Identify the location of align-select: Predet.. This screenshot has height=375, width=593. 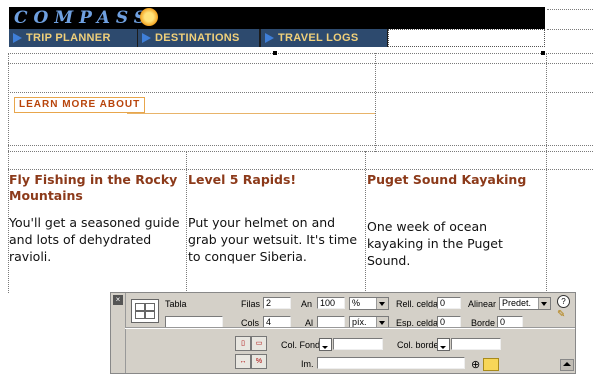
(525, 303).